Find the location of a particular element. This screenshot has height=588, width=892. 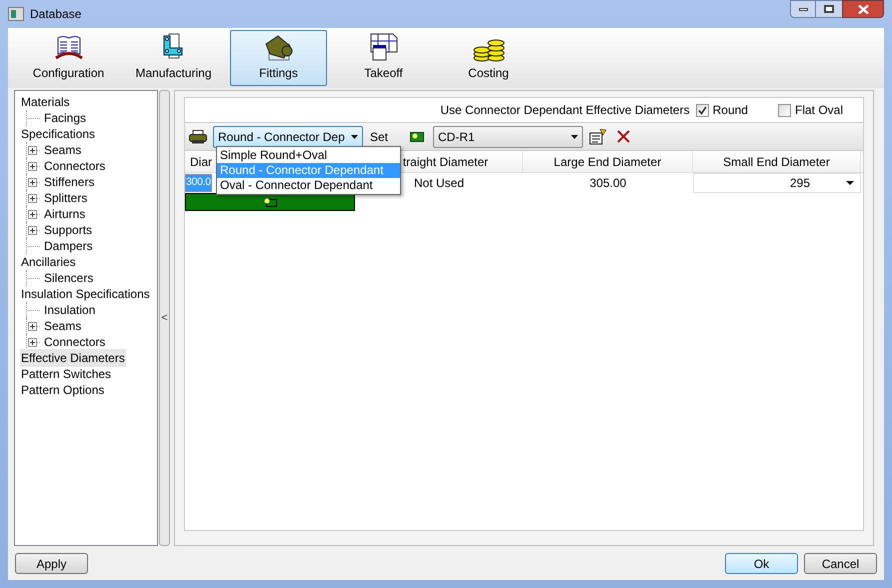

delete-icon is located at coordinates (623, 136).